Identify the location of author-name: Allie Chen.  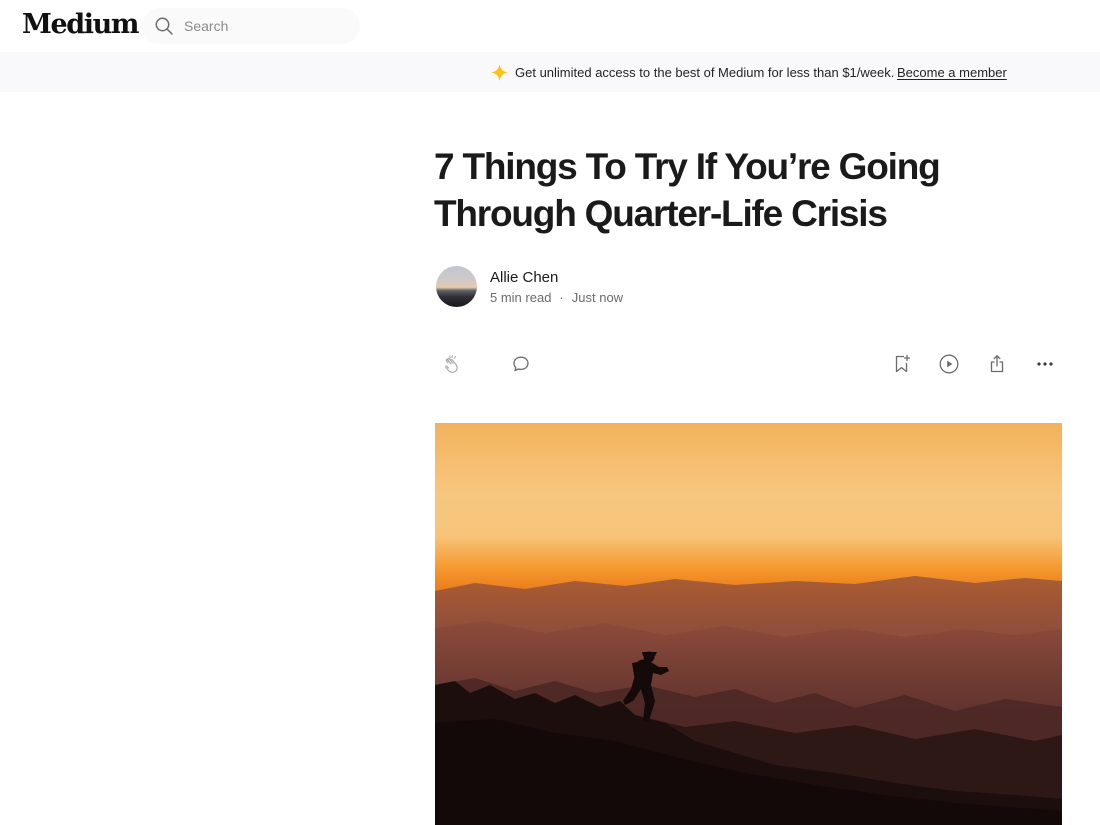
(556, 278).